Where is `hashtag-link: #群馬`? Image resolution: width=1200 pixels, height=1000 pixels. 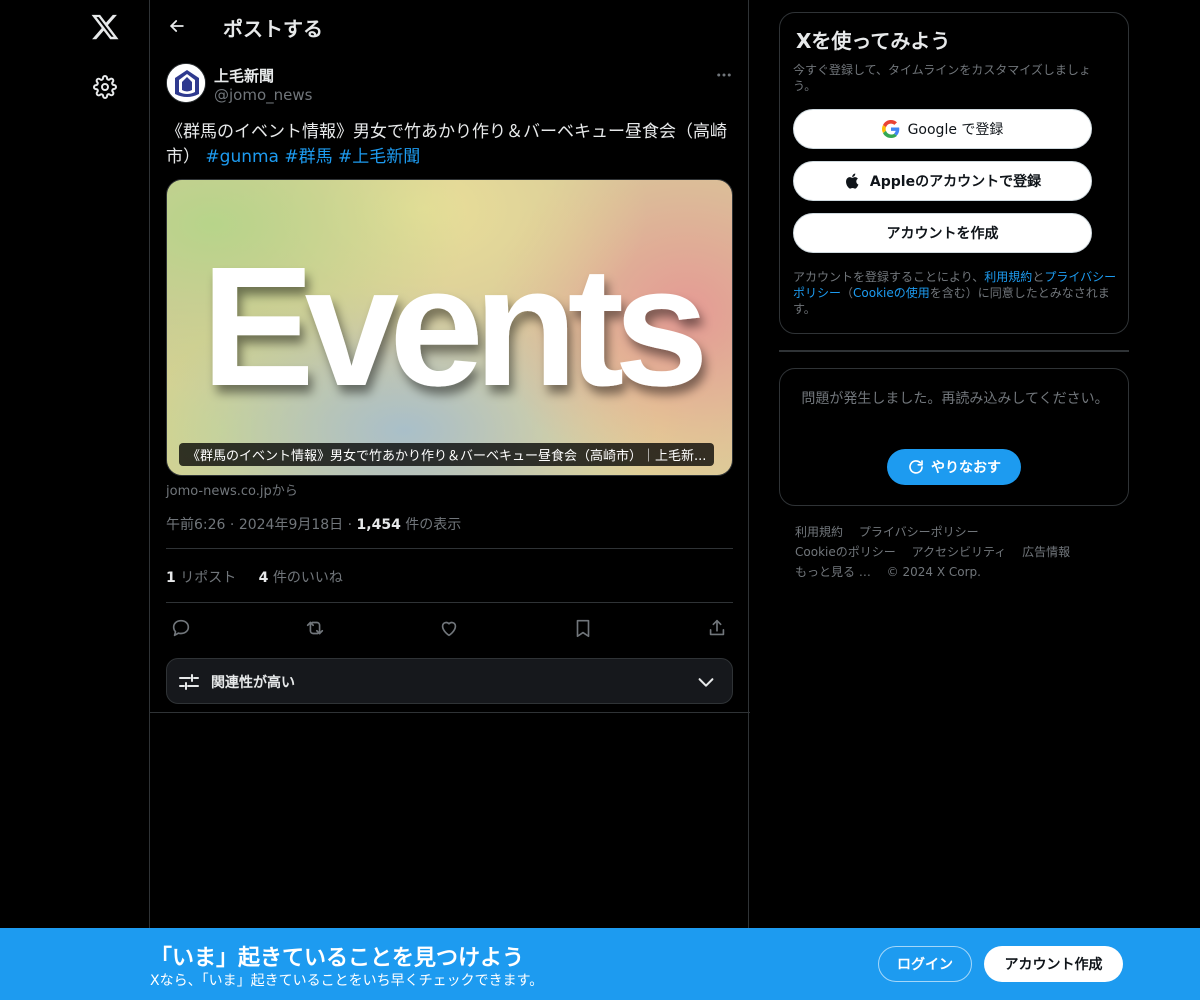 hashtag-link: #群馬 is located at coordinates (308, 157).